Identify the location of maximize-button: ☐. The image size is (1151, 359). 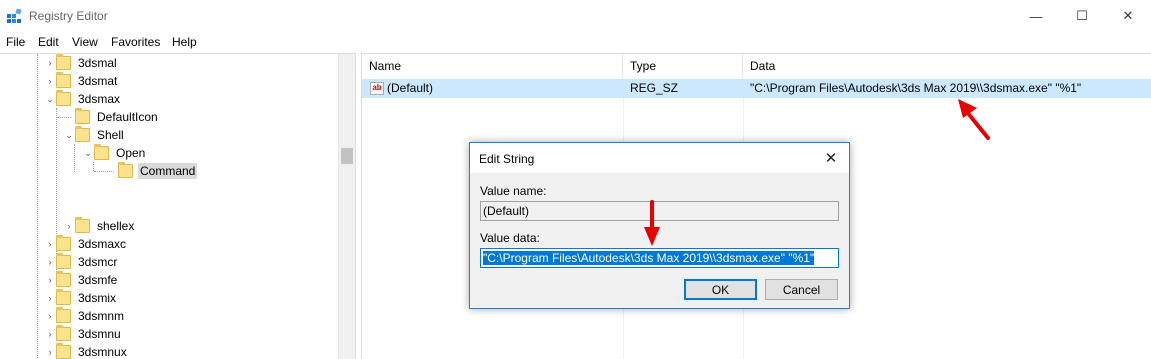
(1082, 16).